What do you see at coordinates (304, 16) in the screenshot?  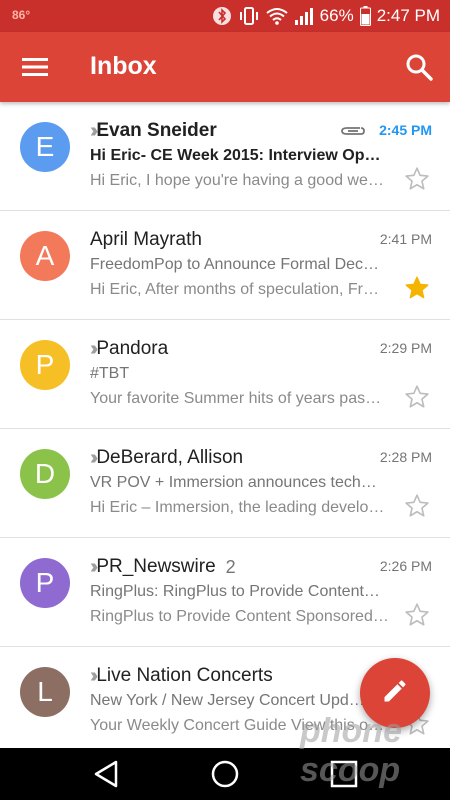 I see `signal-icon` at bounding box center [304, 16].